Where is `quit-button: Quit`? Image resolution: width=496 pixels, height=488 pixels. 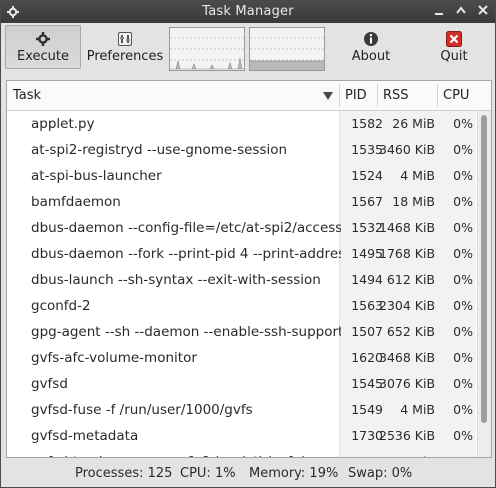
quit-button: Quit is located at coordinates (454, 47).